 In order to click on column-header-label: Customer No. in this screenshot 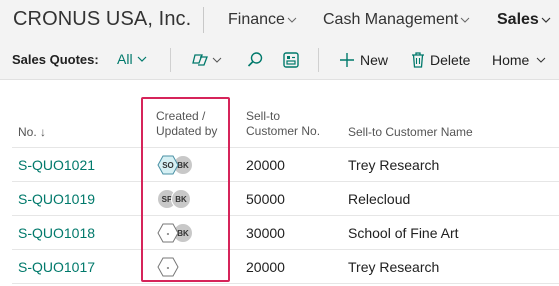, I will do `click(283, 131)`.